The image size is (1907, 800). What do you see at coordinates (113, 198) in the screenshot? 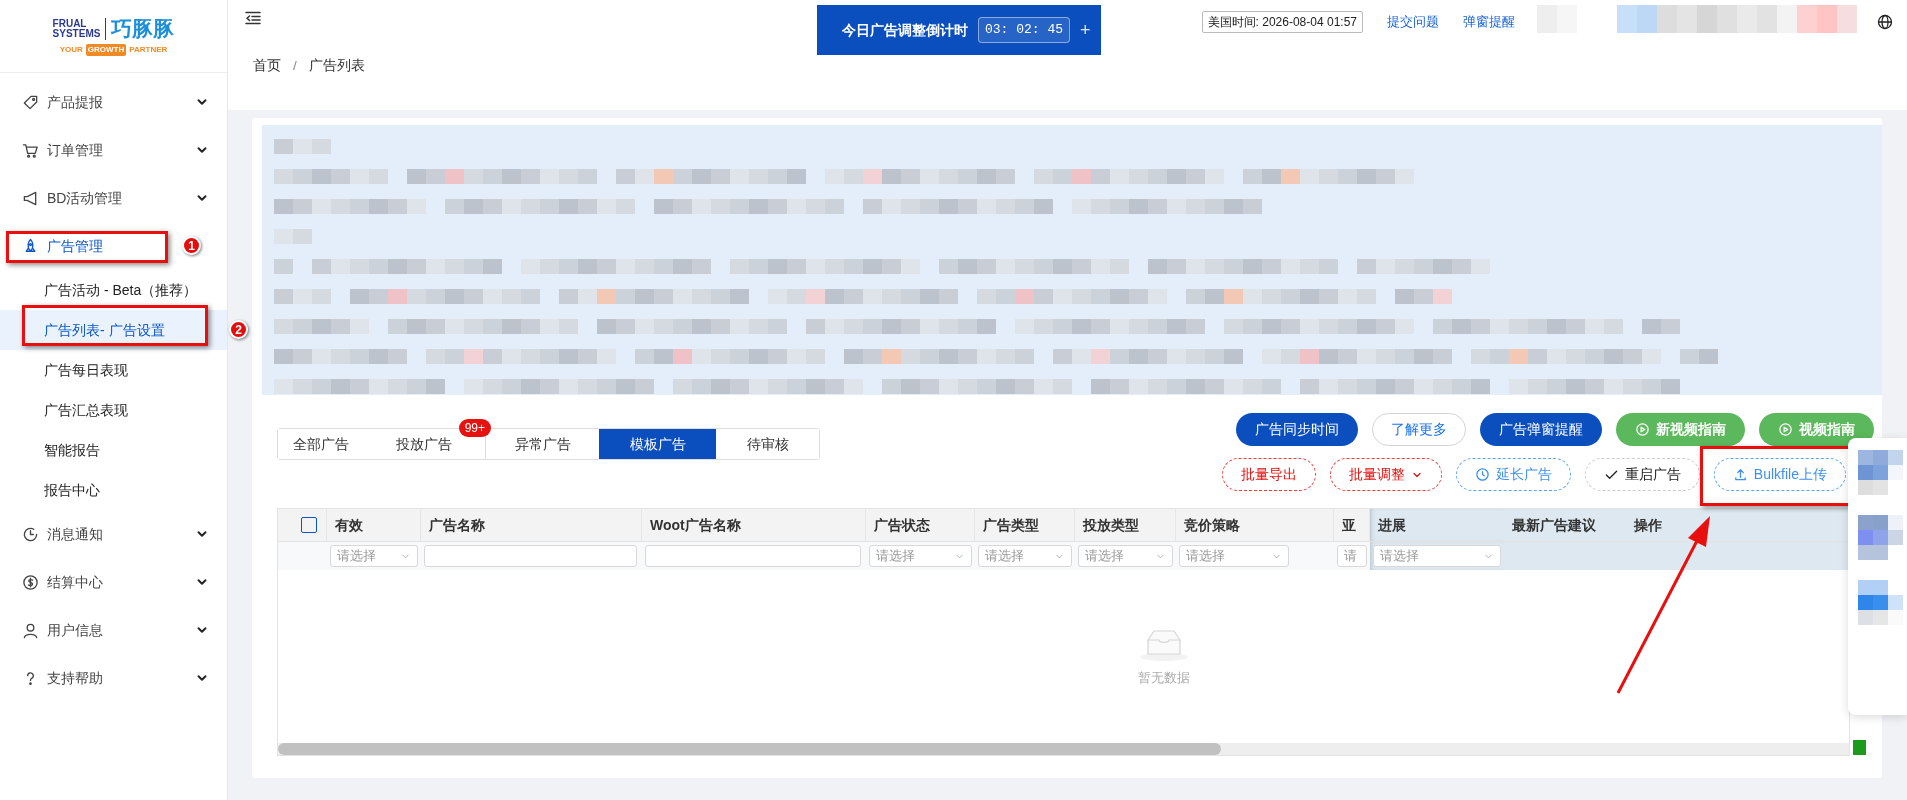
I see `sidebar-item: BD活动管理` at bounding box center [113, 198].